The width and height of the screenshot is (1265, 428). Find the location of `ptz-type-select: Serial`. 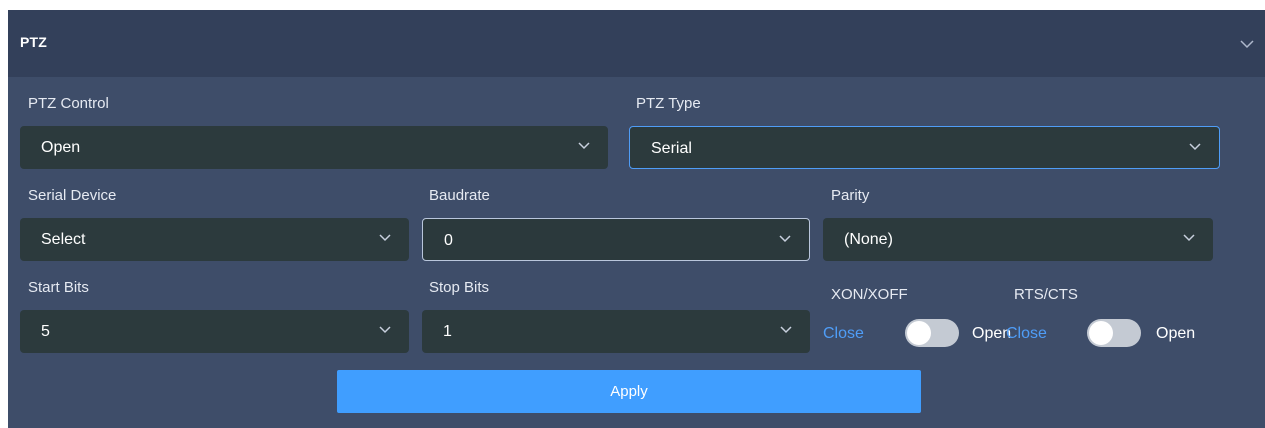

ptz-type-select: Serial is located at coordinates (924, 147).